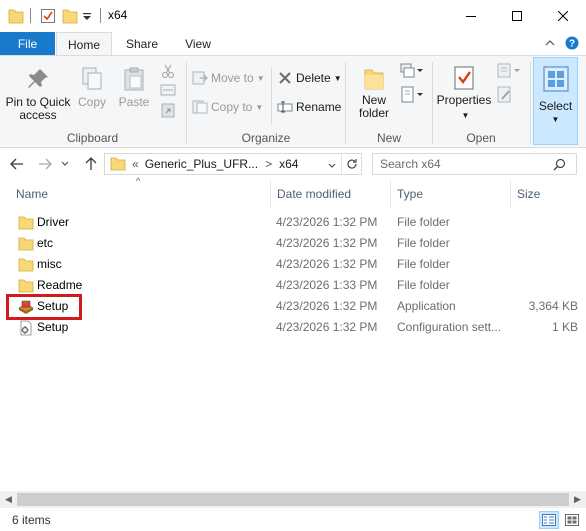 This screenshot has width=586, height=531. I want to click on scroll-left-icon: ◀, so click(8, 499).